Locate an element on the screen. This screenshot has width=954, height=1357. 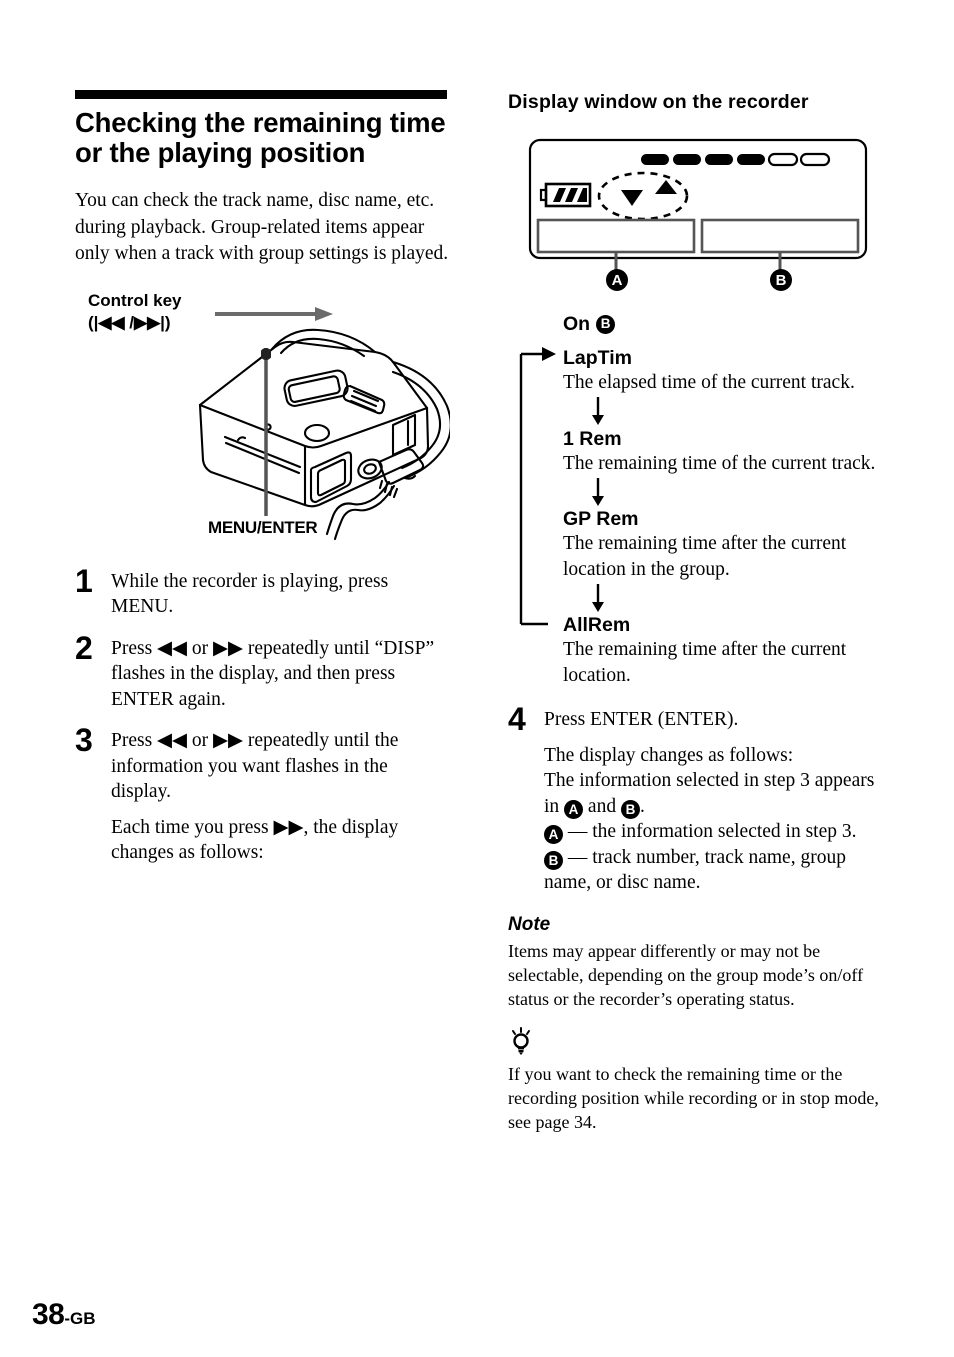
step-number: 4 is located at coordinates (517, 719).